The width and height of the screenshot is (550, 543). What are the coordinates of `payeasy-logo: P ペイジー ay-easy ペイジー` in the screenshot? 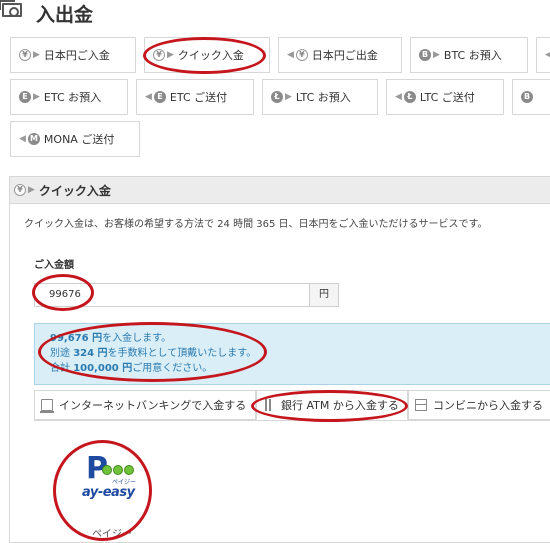 It's located at (113, 495).